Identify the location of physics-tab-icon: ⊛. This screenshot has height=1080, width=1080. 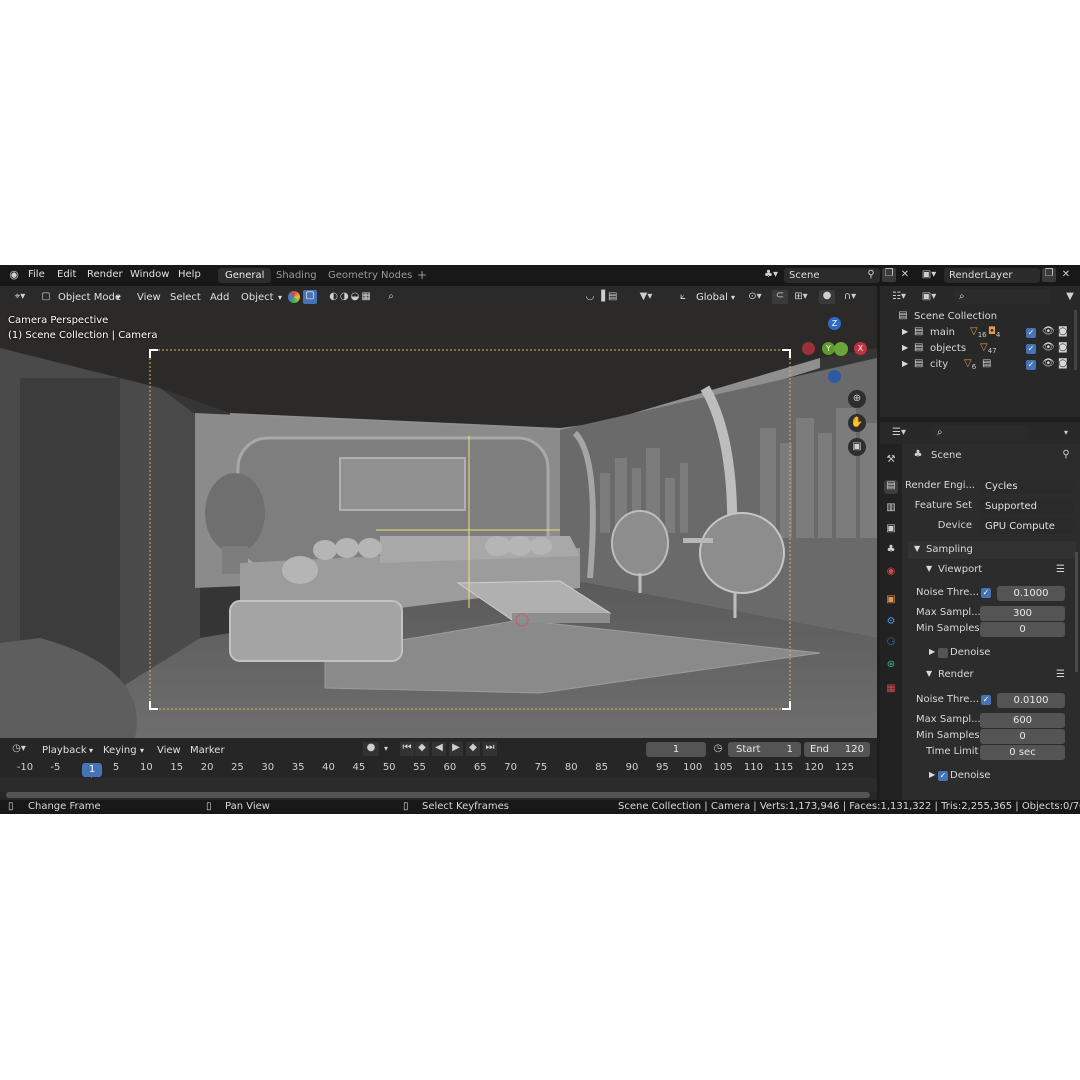
(891, 666).